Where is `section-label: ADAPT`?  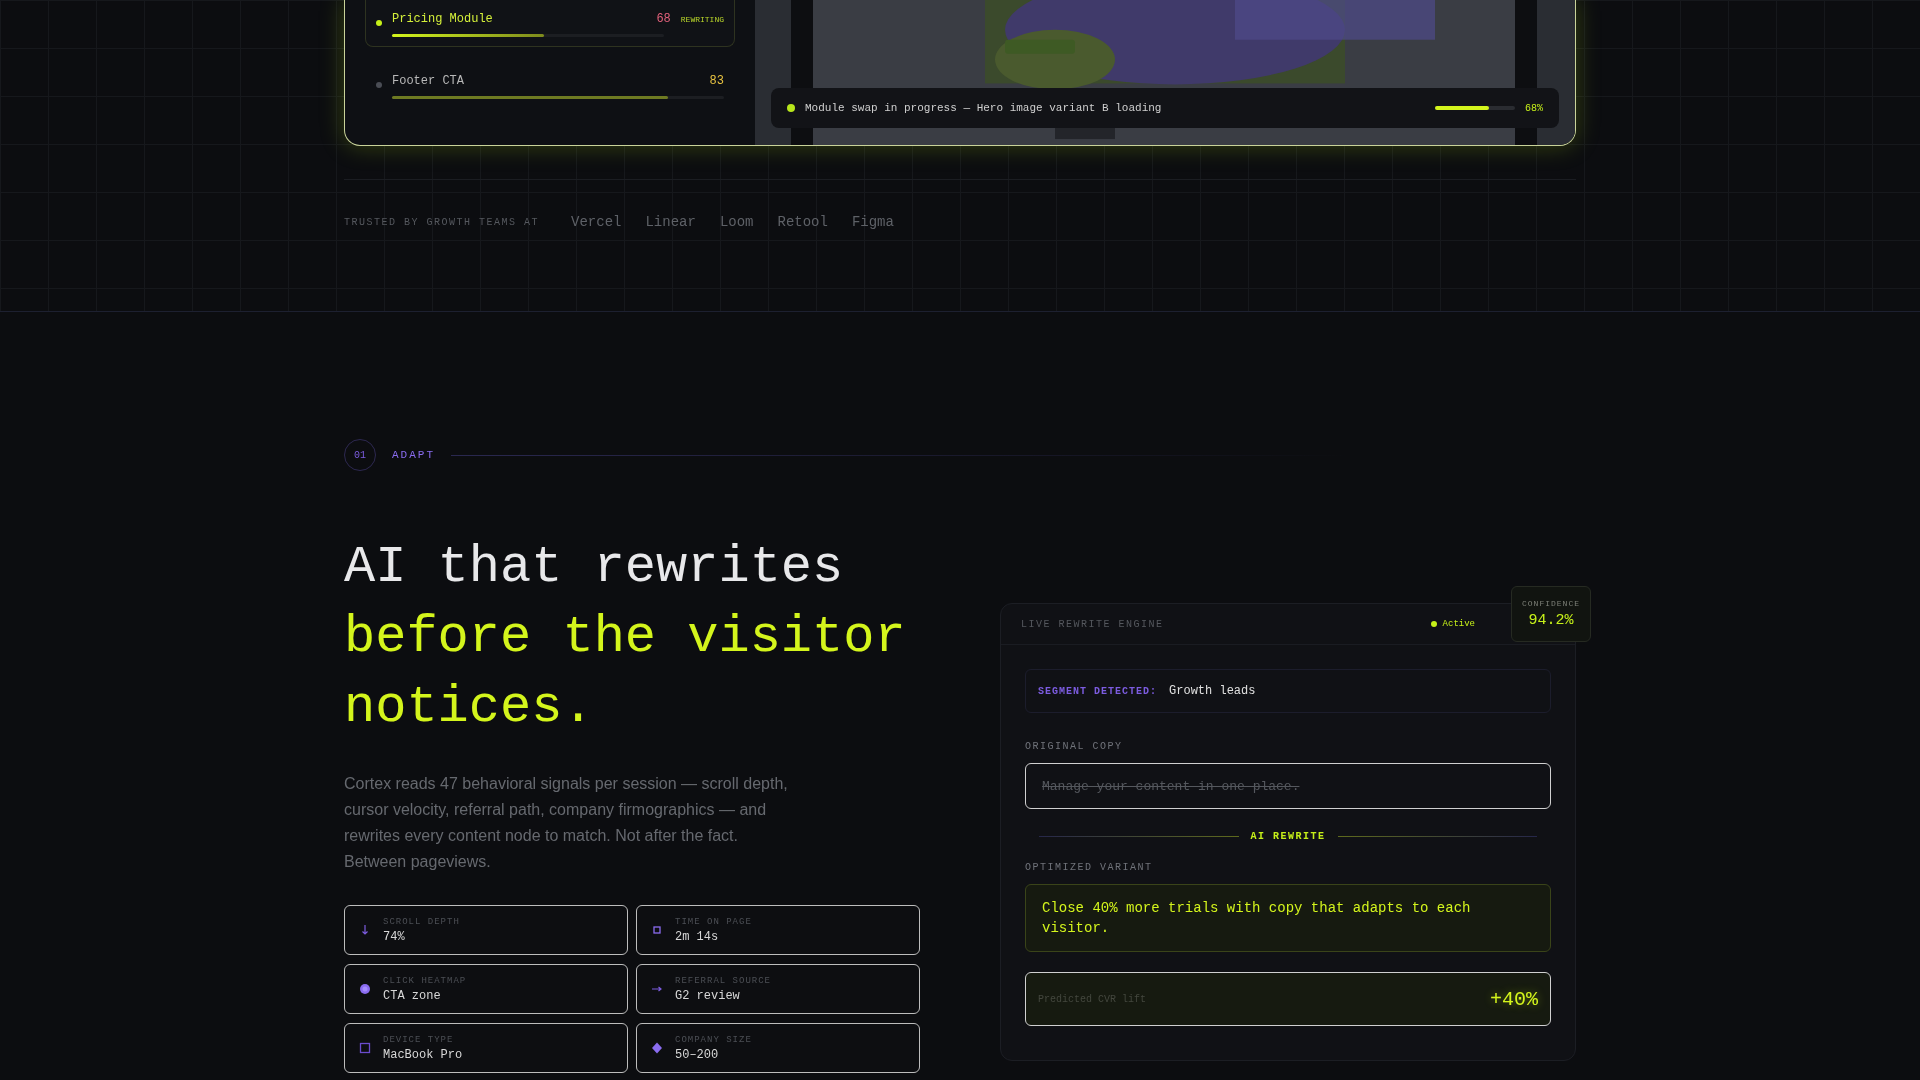
section-label: ADAPT is located at coordinates (413, 455).